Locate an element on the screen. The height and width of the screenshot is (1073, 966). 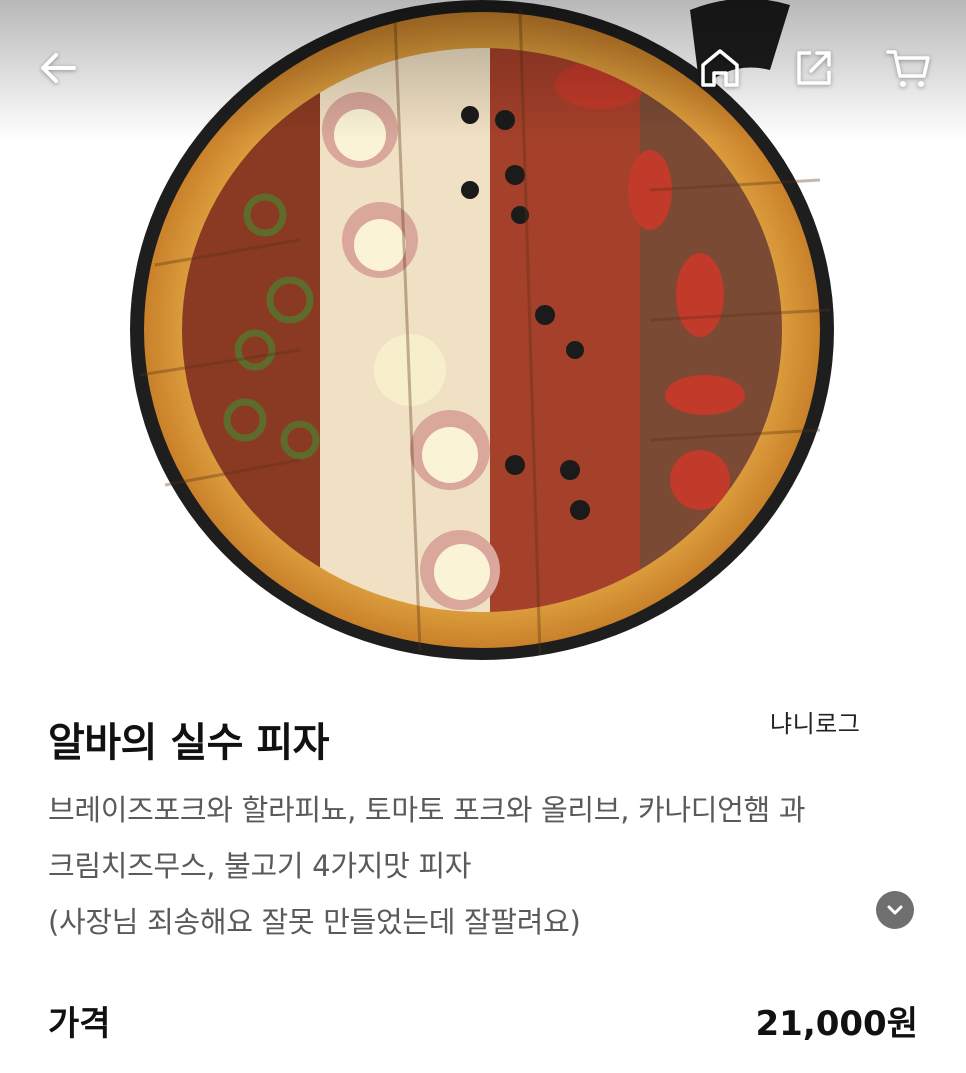
arrow-left-icon is located at coordinates (58, 68).